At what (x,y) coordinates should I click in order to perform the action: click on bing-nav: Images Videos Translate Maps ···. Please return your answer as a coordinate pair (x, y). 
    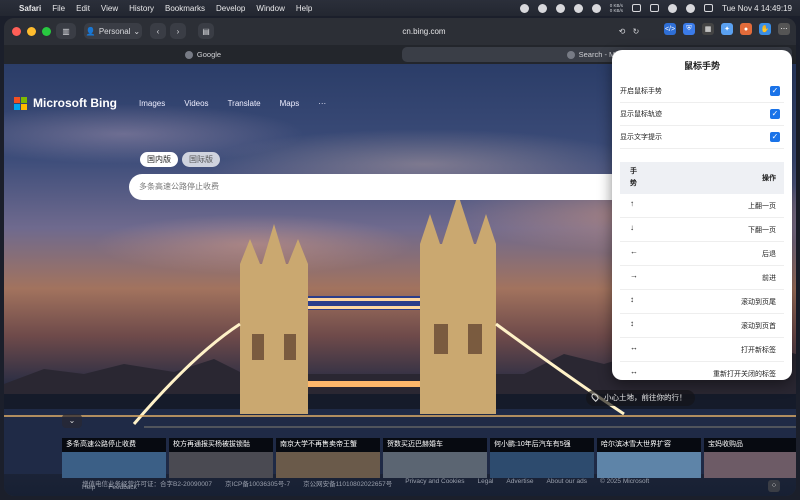
    Looking at the image, I should click on (232, 103).